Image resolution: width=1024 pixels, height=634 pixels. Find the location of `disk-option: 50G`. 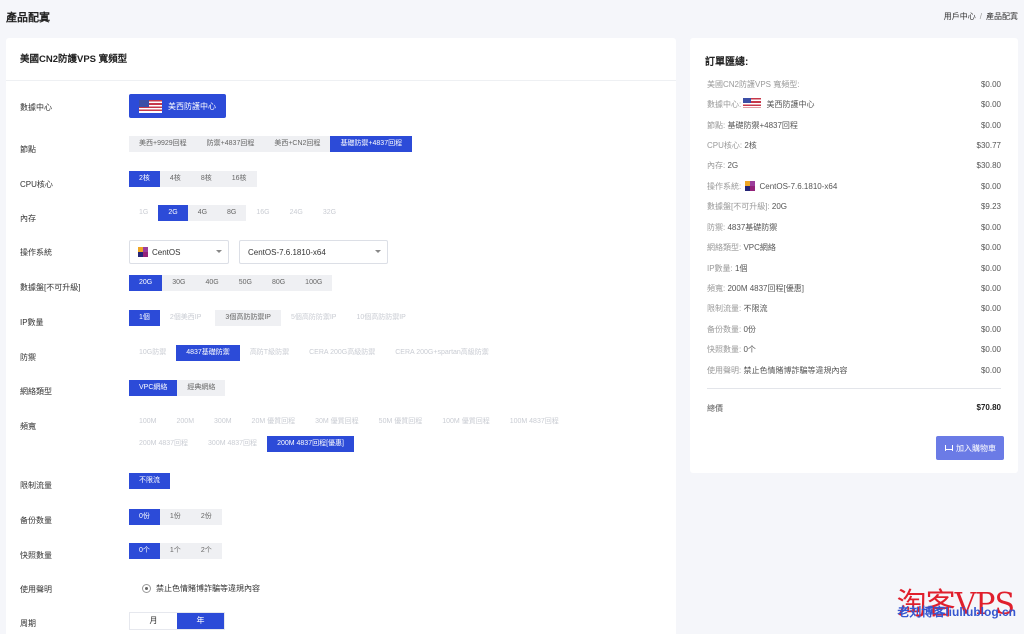

disk-option: 50G is located at coordinates (245, 283).